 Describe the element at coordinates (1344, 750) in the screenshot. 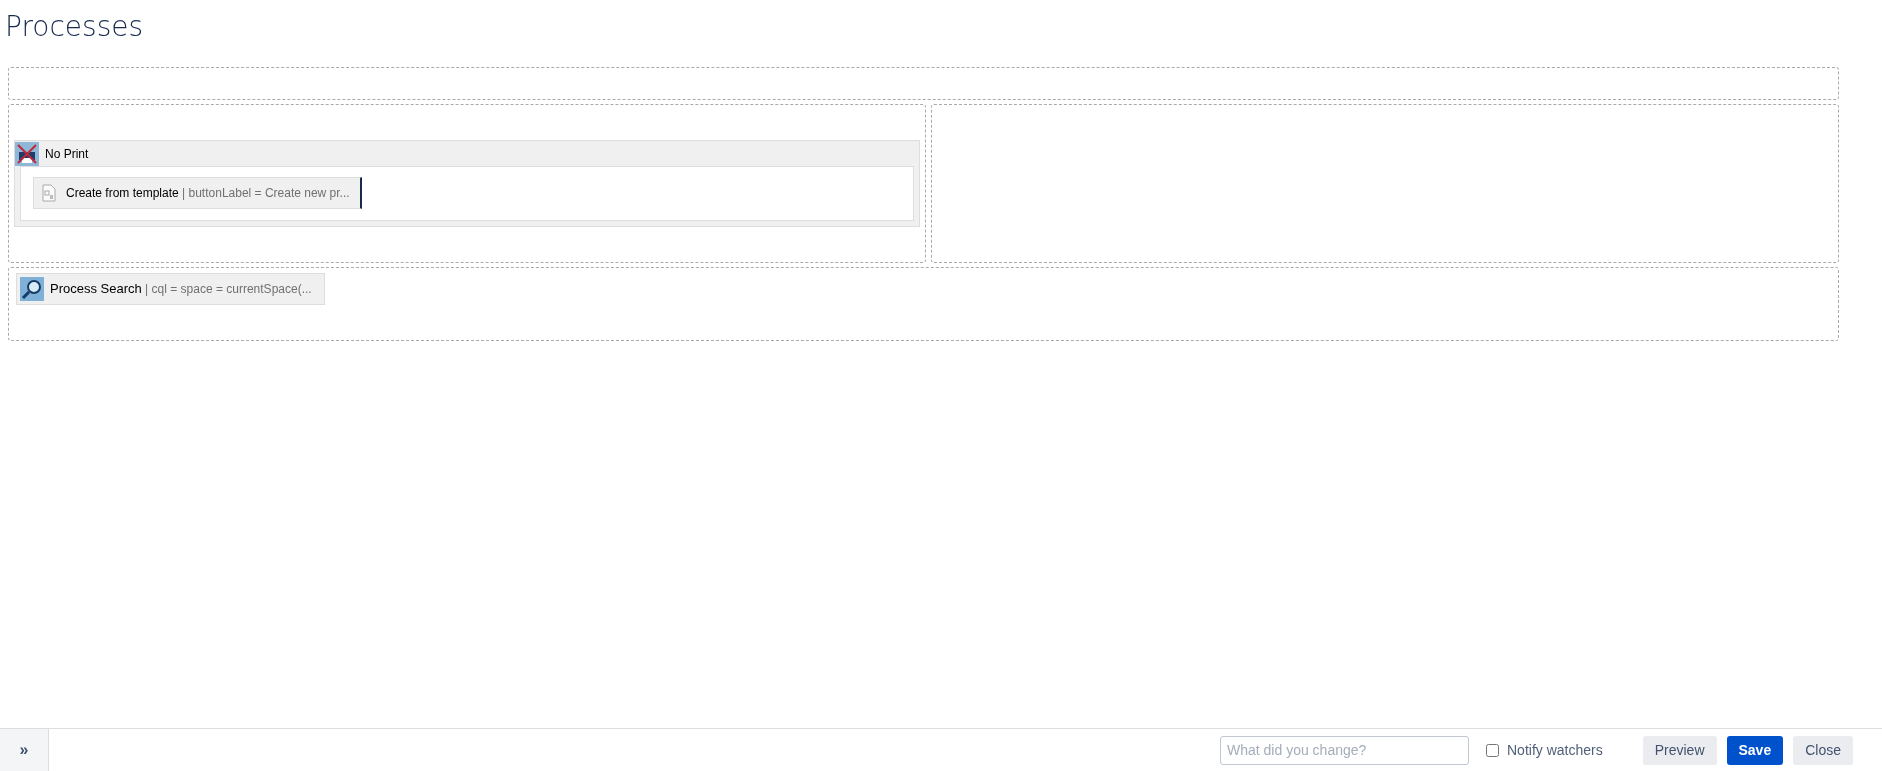

I see `comment-field: What did you change?` at that location.